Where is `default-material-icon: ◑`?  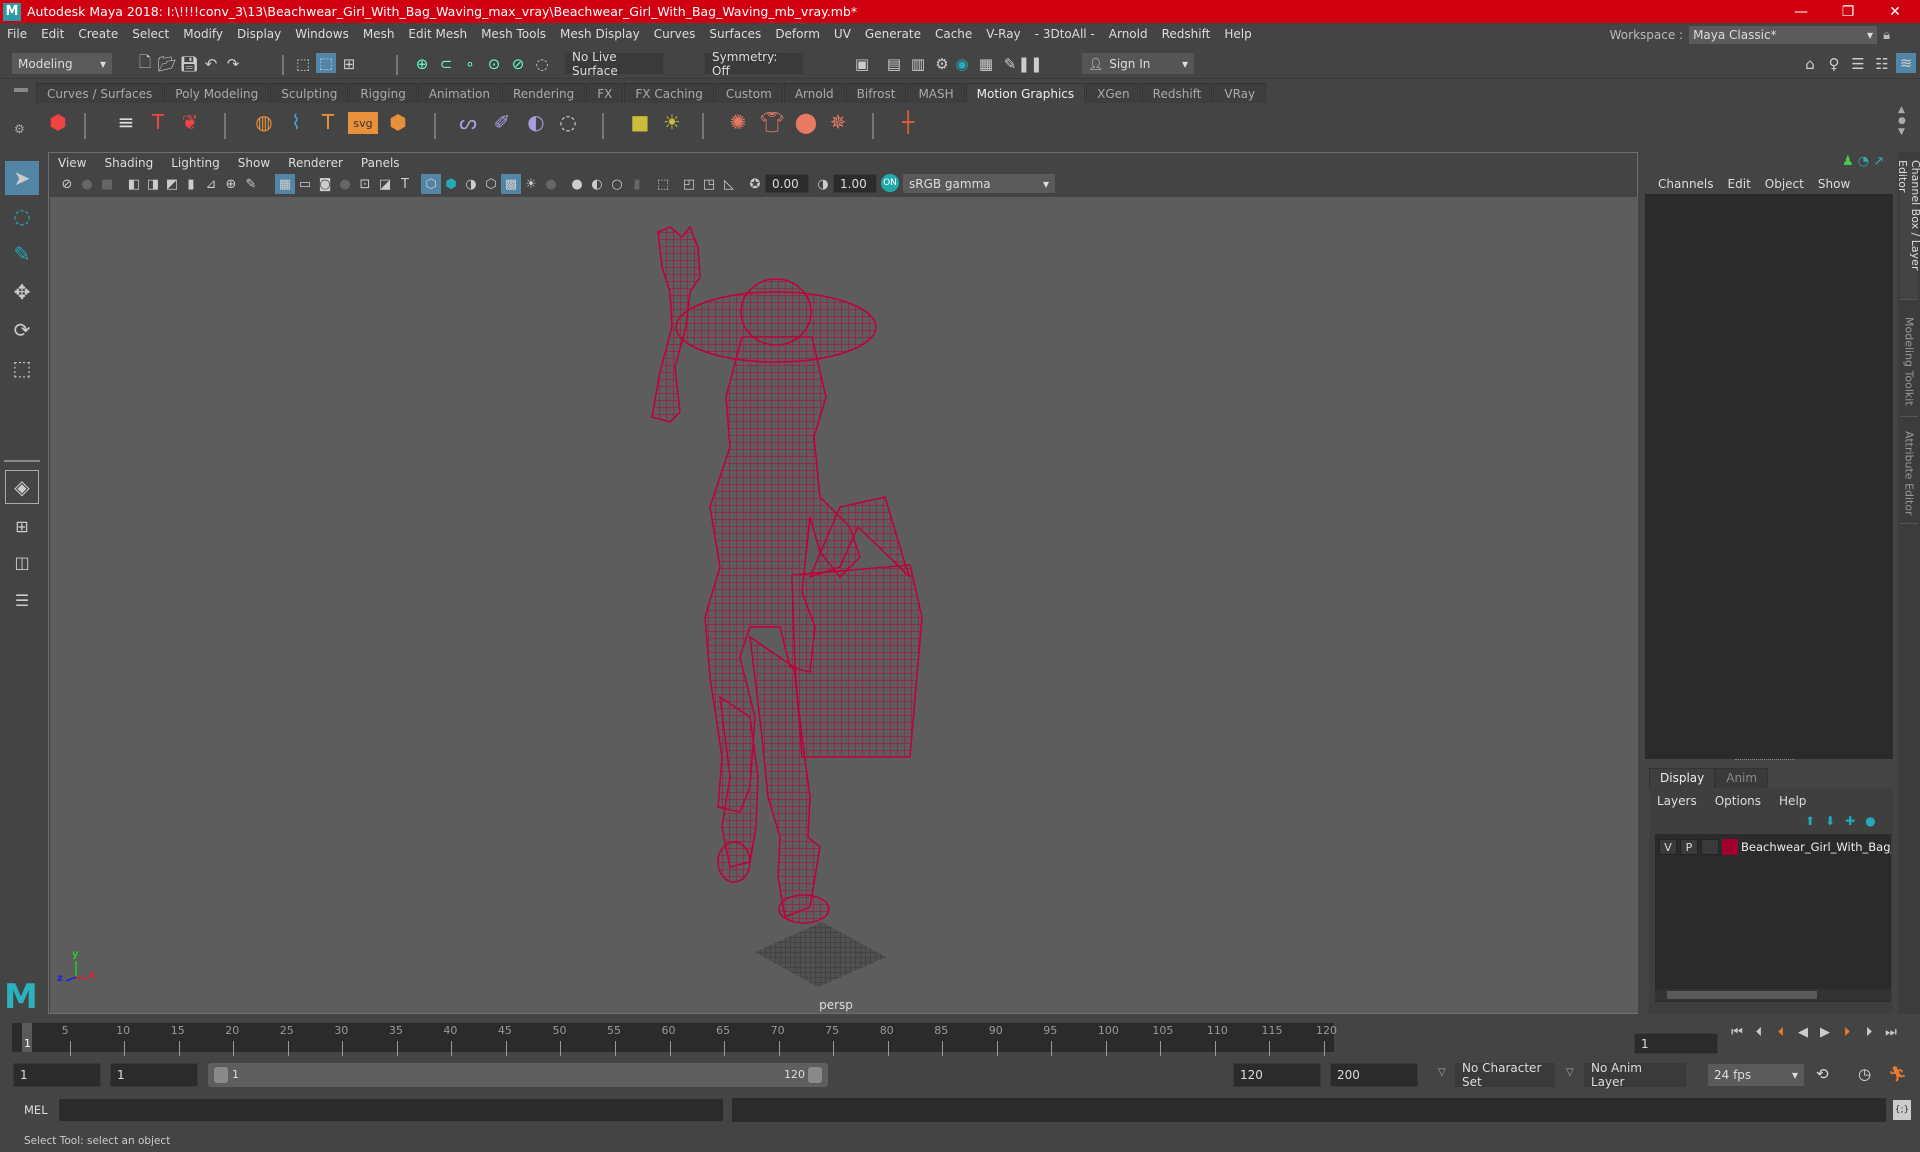 default-material-icon: ◑ is located at coordinates (471, 184).